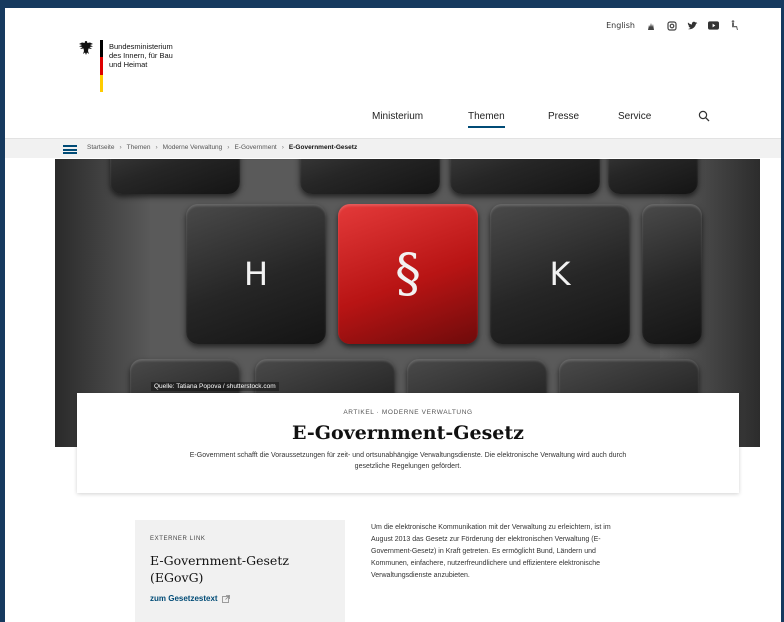 Image resolution: width=784 pixels, height=622 pixels. What do you see at coordinates (225, 598) in the screenshot?
I see `external-link-icon` at bounding box center [225, 598].